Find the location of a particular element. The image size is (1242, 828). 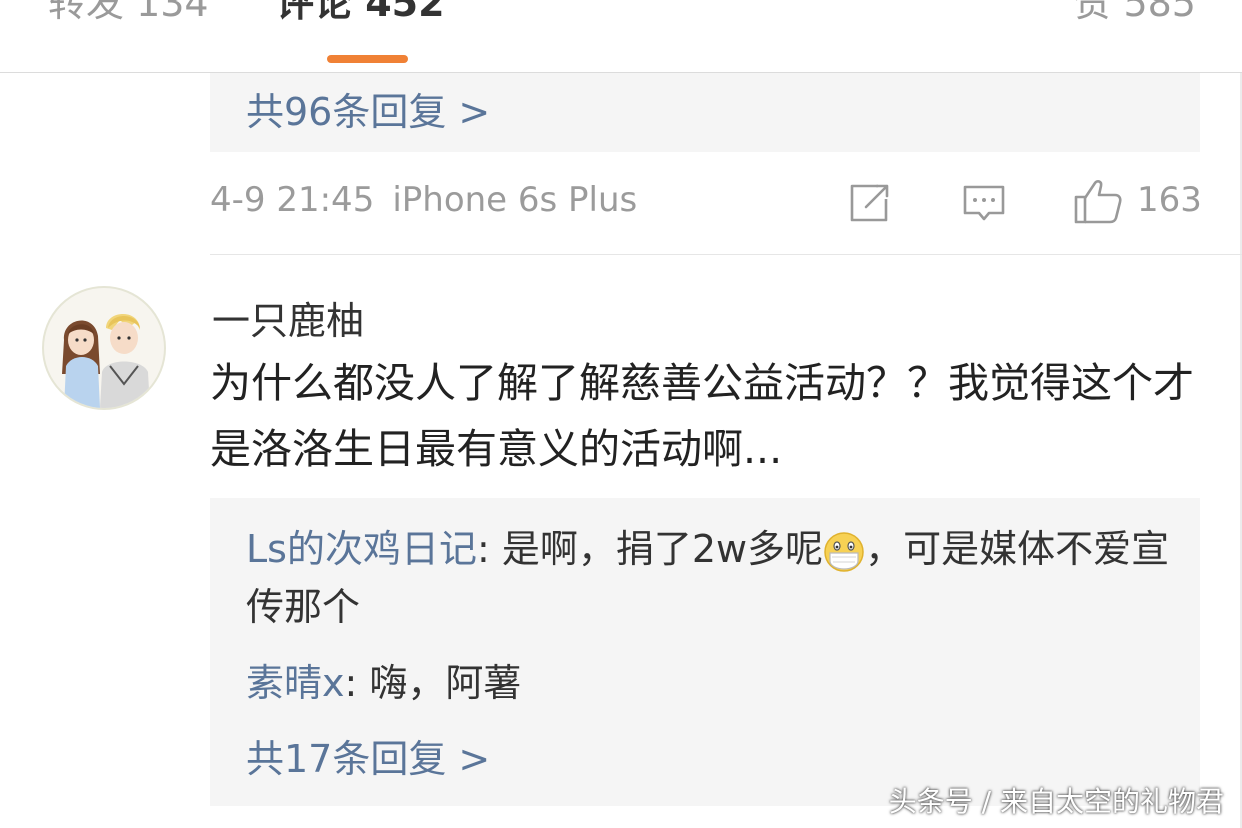

repost-icon is located at coordinates (869, 203).